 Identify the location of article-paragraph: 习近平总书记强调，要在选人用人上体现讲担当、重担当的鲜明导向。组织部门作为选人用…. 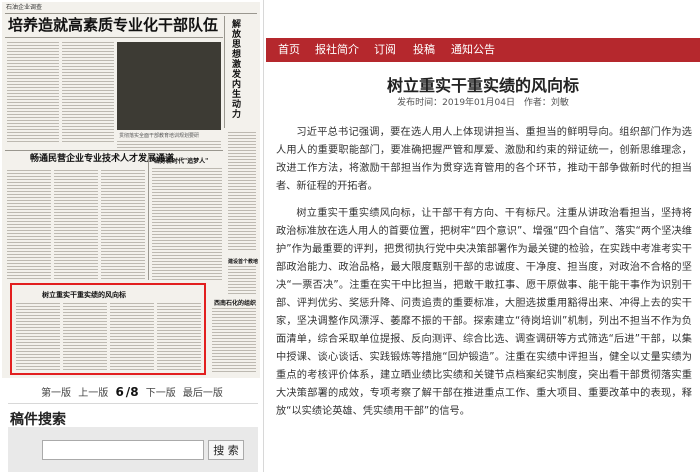
(484, 159).